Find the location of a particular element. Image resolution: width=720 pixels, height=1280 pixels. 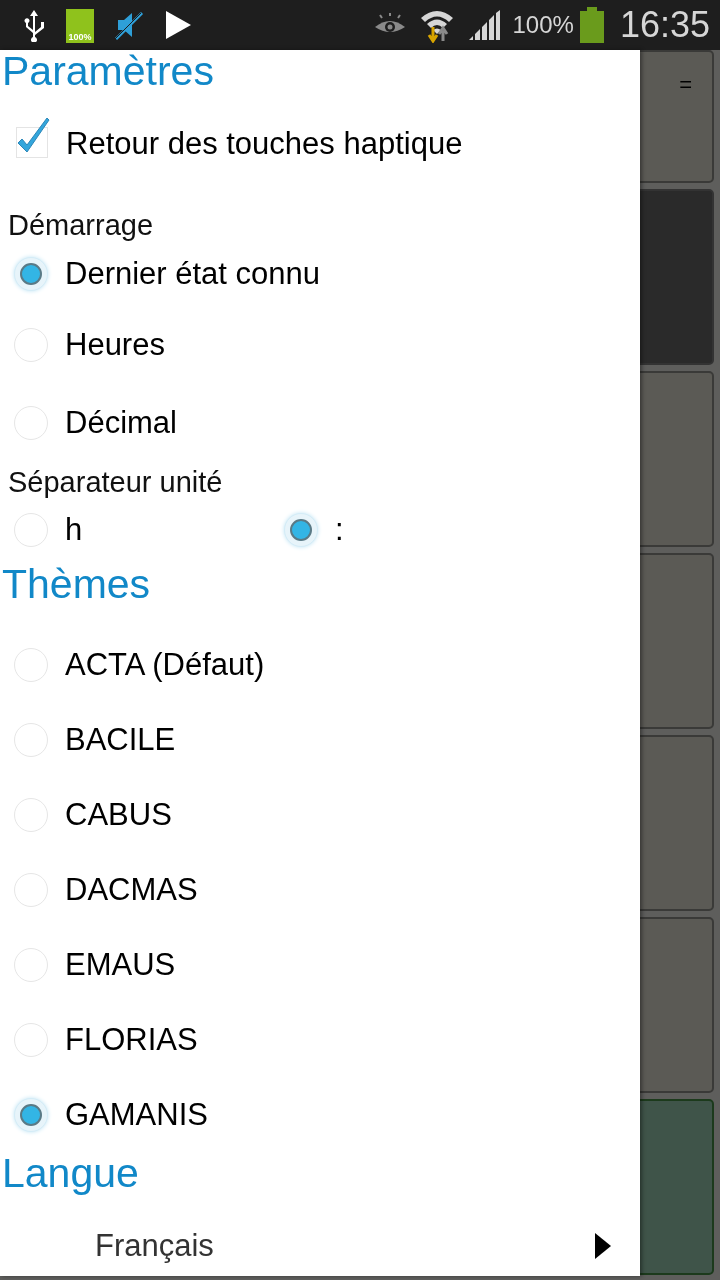

radio-option: DACMAS is located at coordinates (320, 889).